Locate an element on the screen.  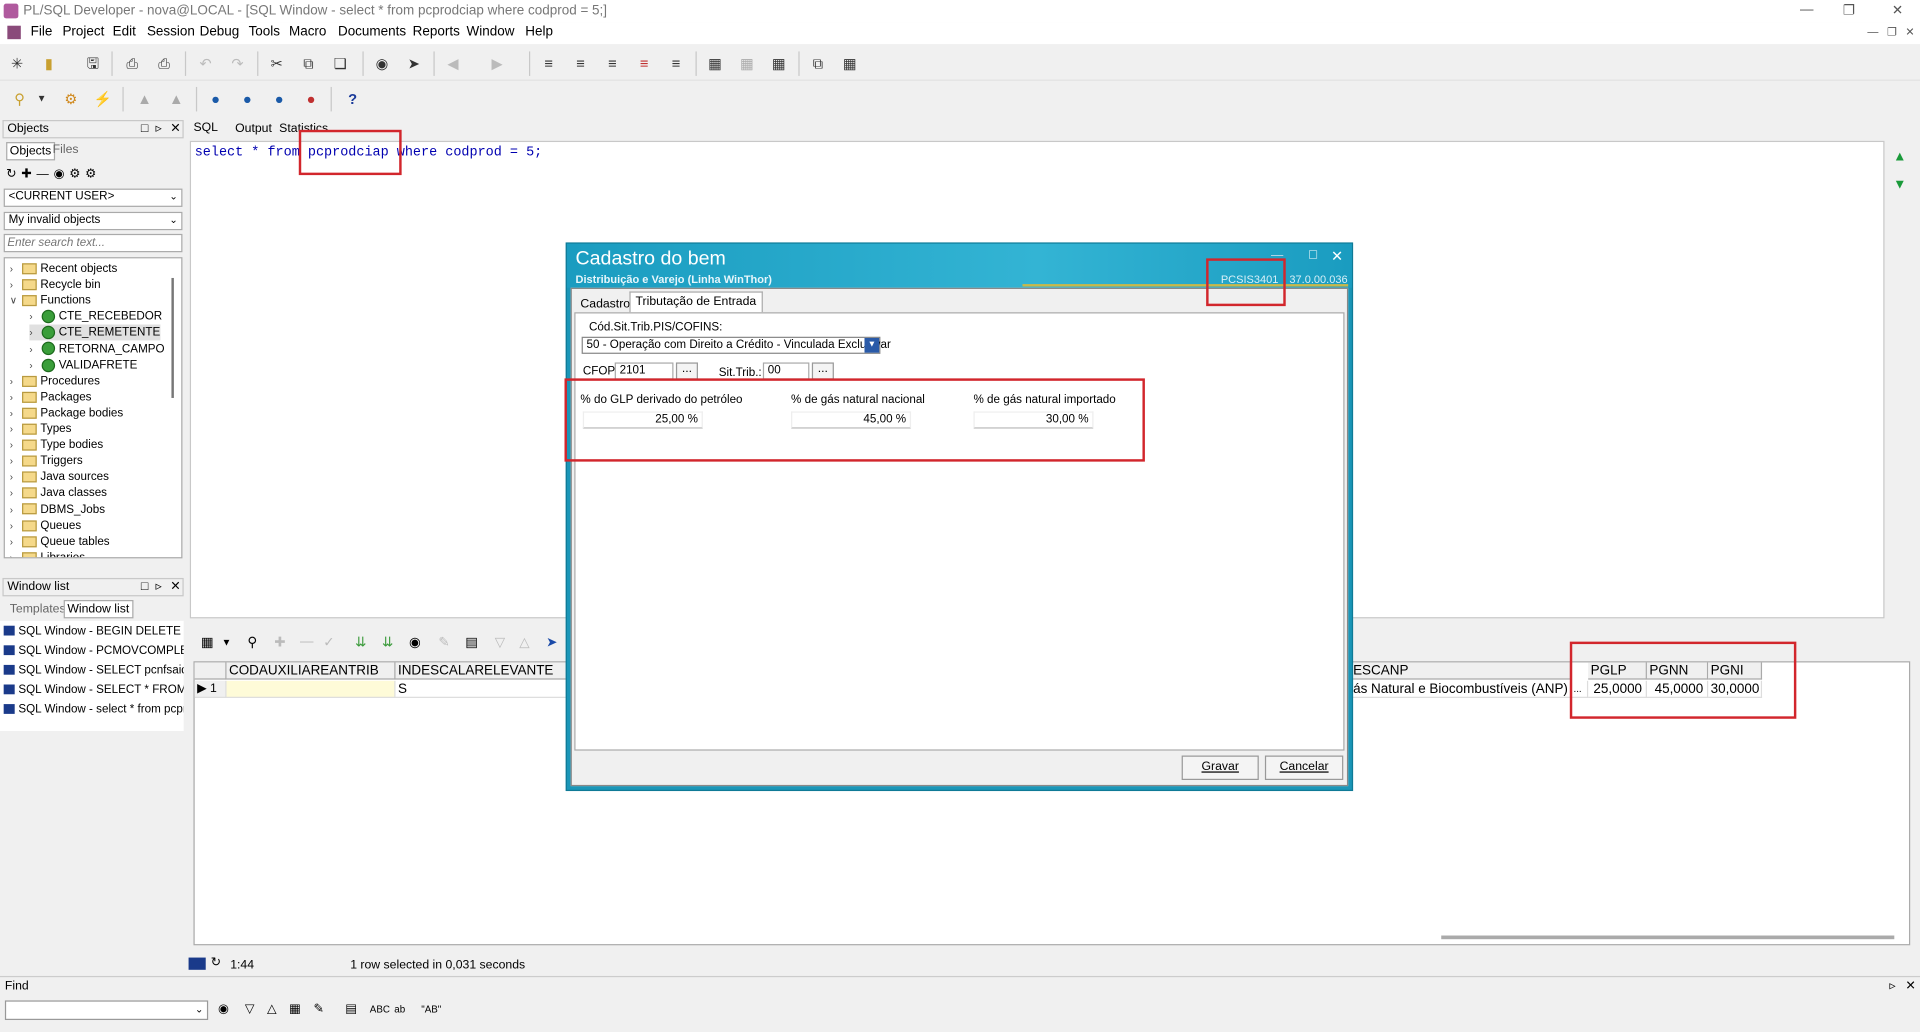
tree-folder-item: › Packages is located at coordinates (51, 397).